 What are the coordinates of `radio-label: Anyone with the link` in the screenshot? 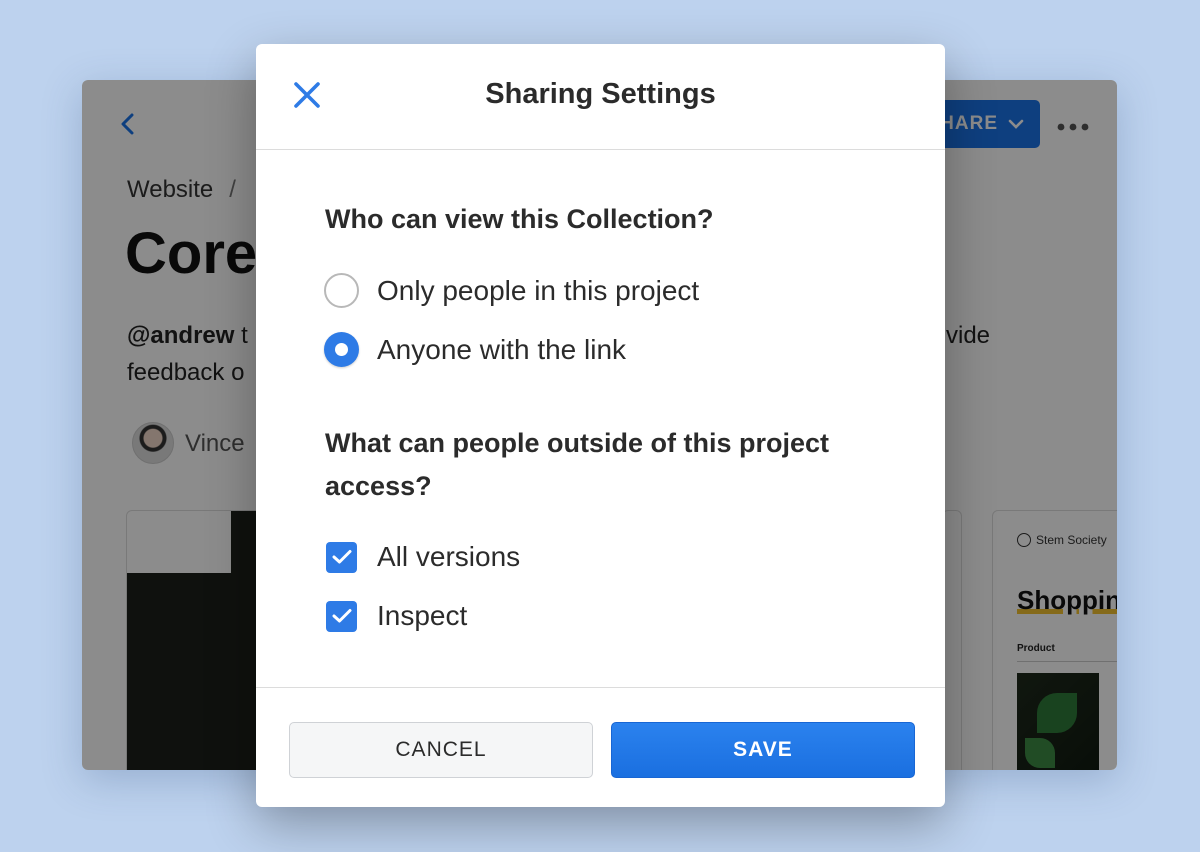 It's located at (502, 349).